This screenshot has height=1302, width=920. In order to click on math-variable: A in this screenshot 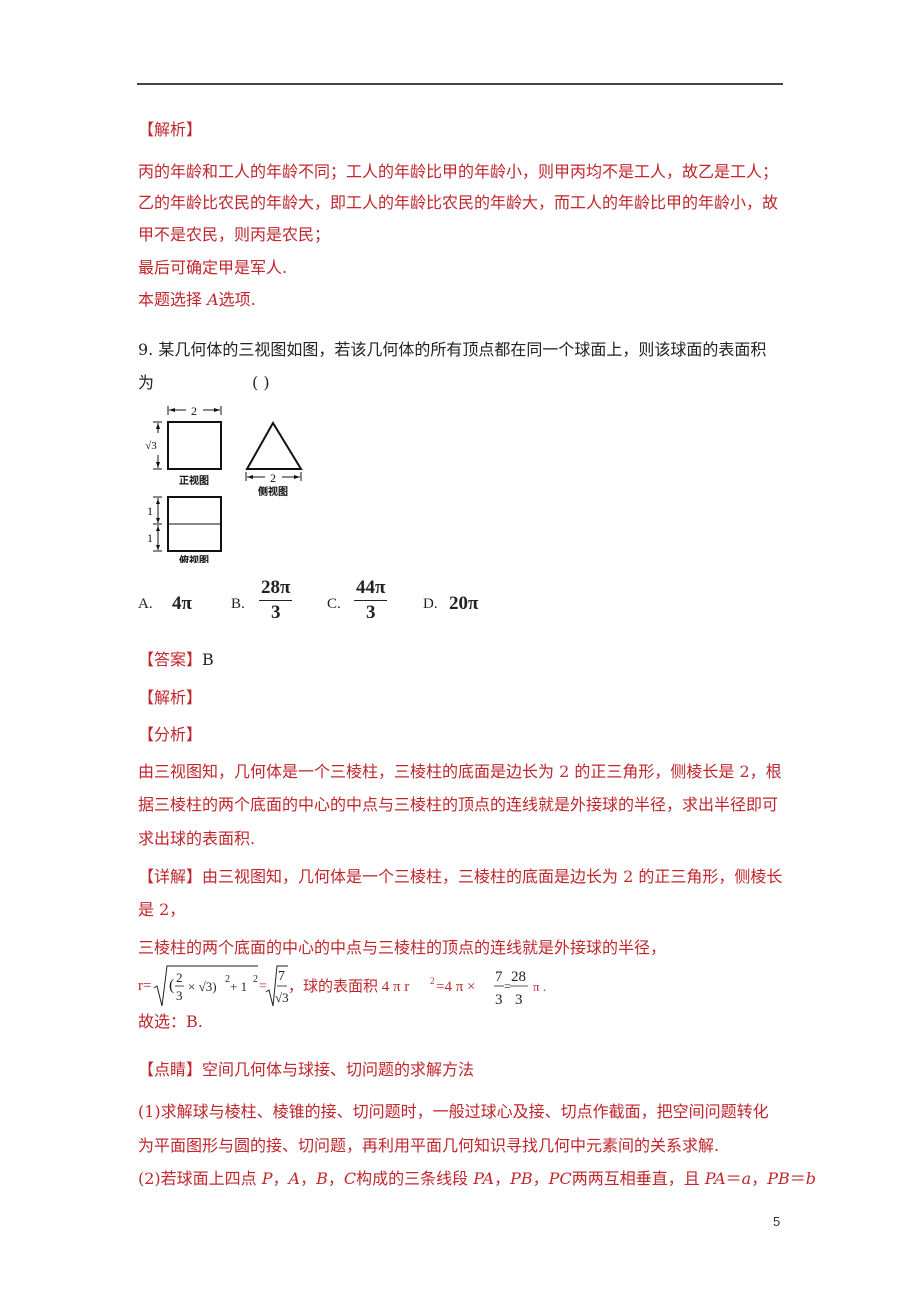, I will do `click(294, 1178)`.